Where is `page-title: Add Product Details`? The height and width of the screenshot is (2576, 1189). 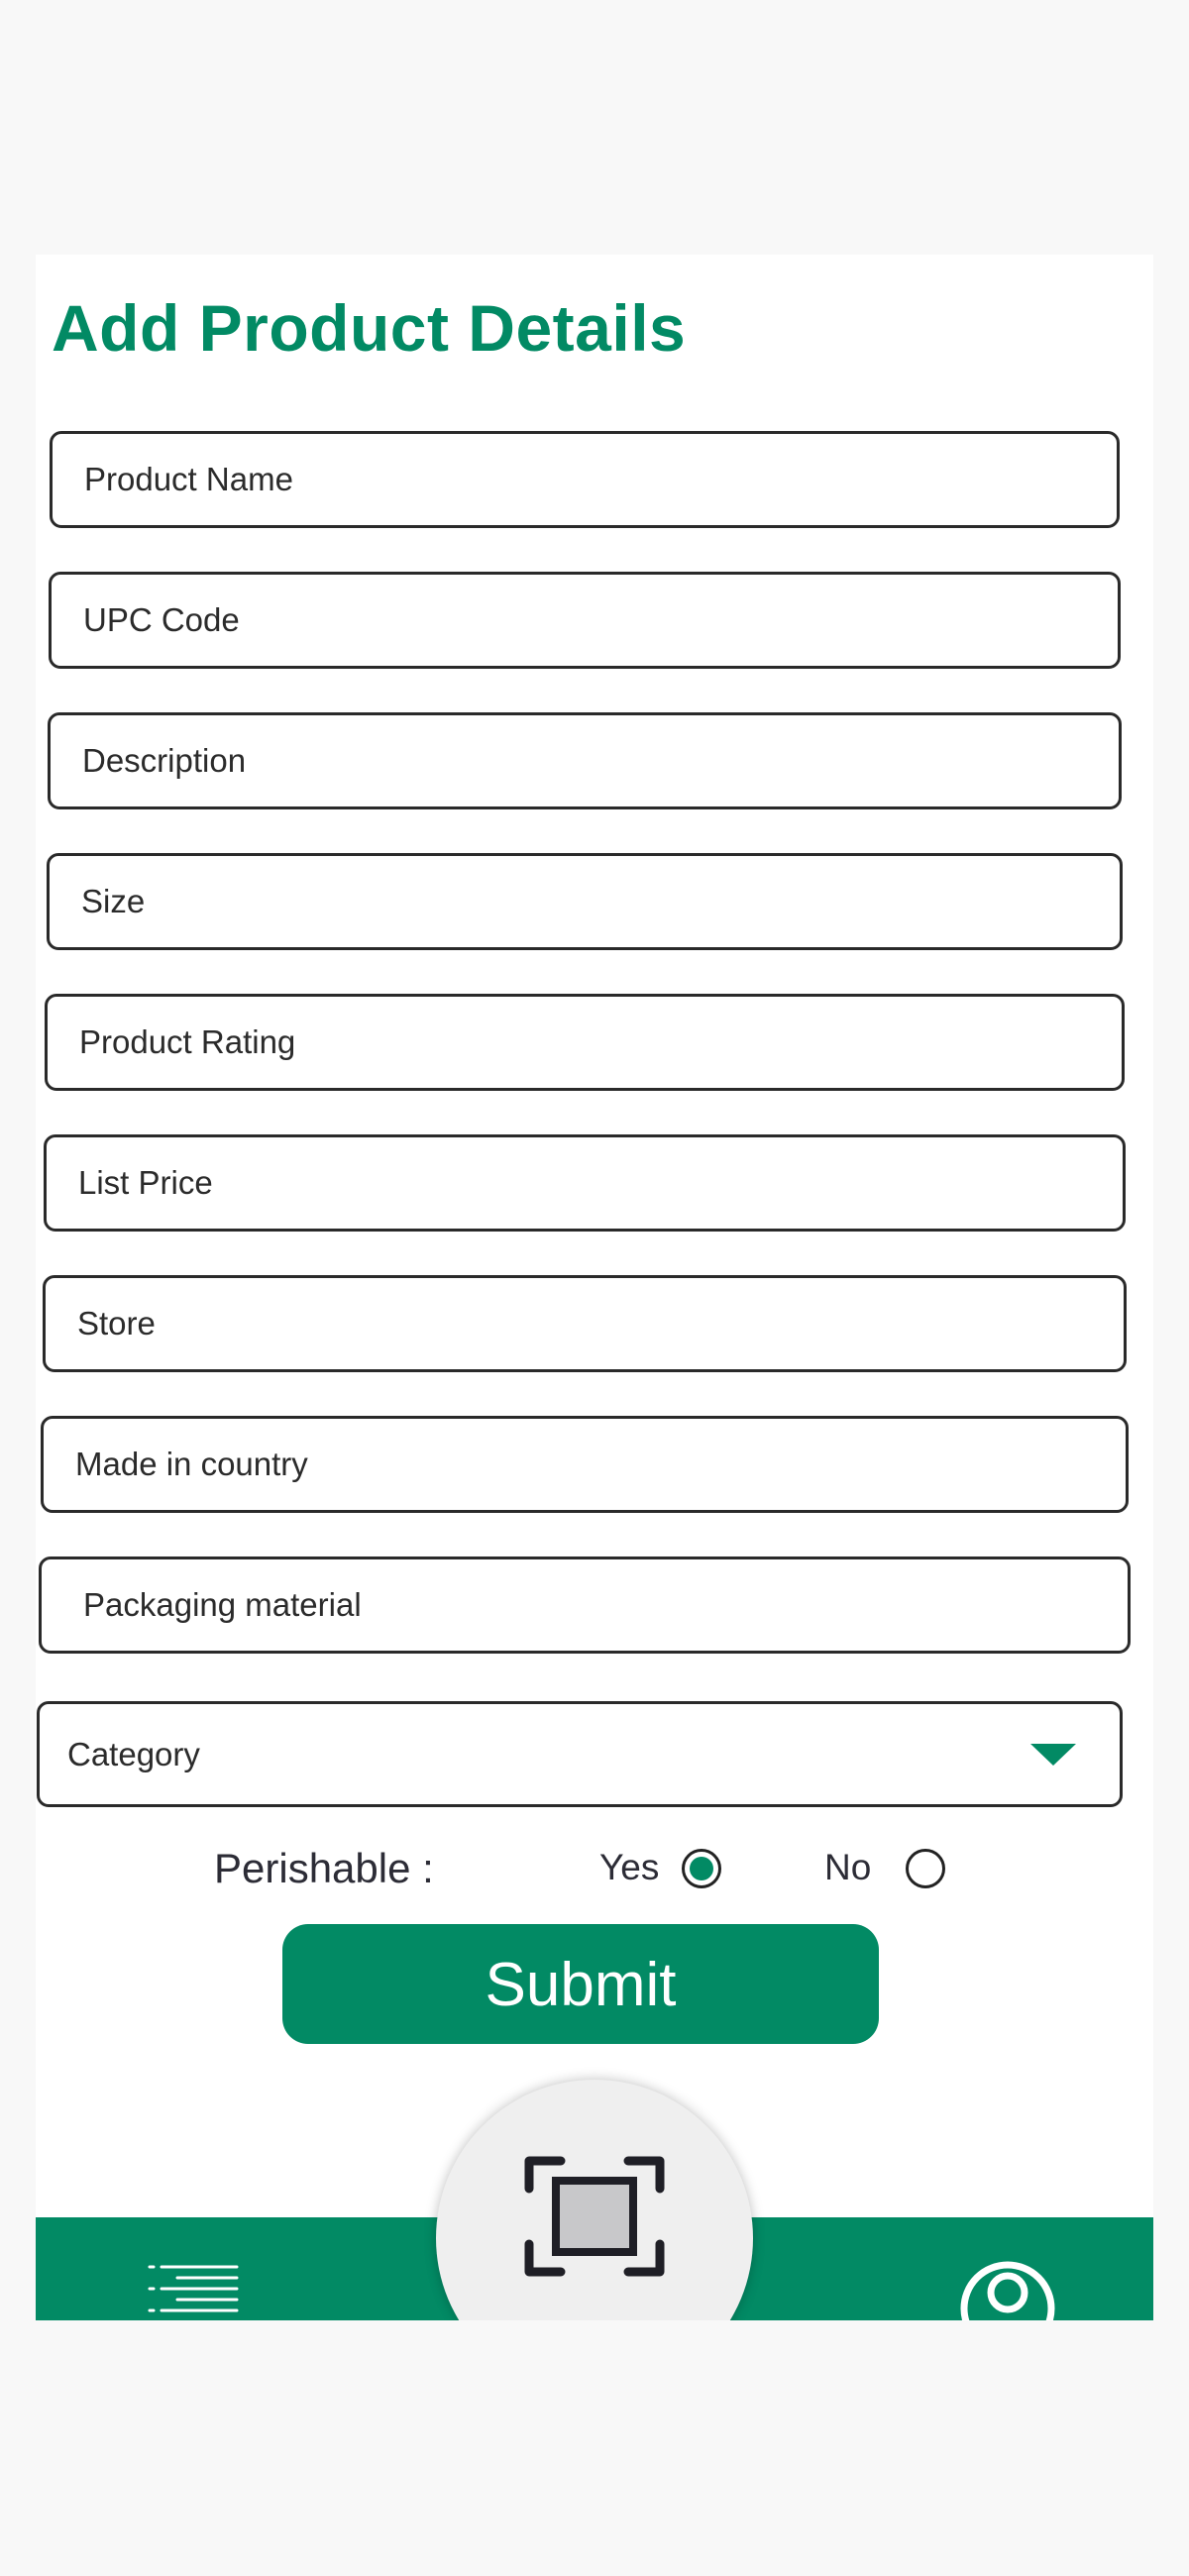 page-title: Add Product Details is located at coordinates (369, 328).